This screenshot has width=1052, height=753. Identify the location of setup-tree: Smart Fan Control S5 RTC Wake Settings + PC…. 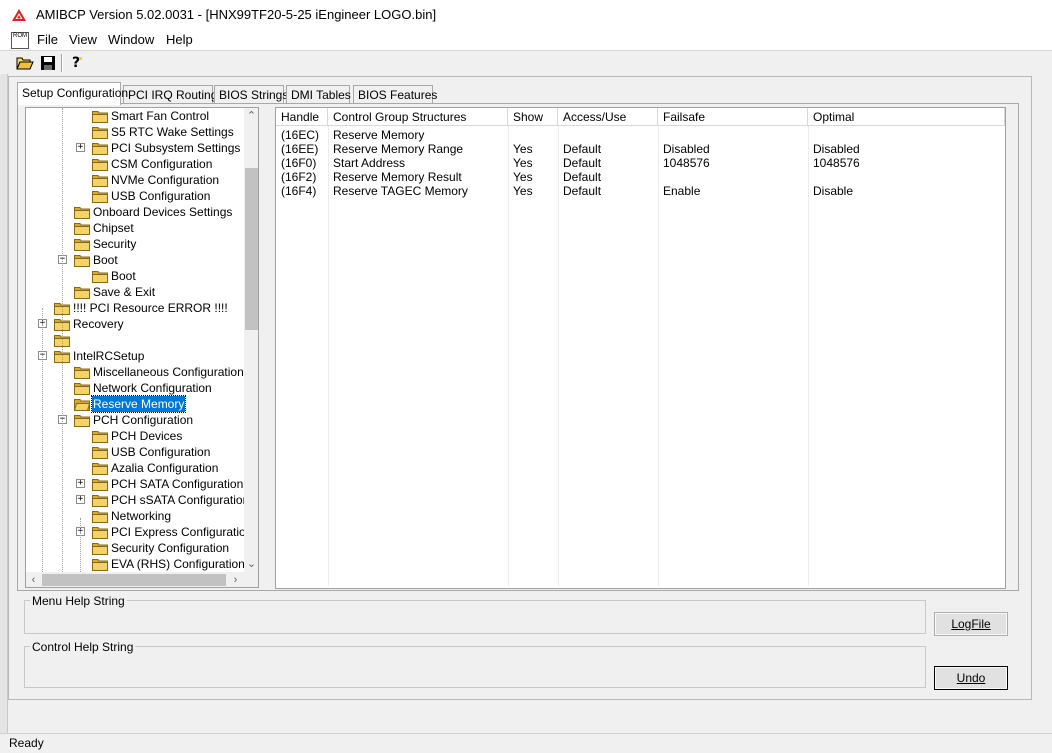
(142, 347).